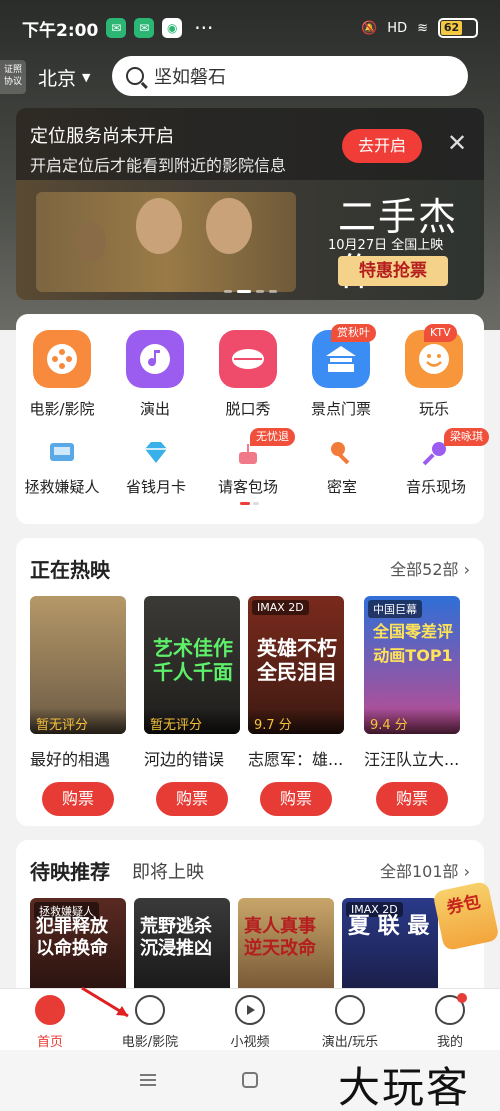 The height and width of the screenshot is (1111, 500). Describe the element at coordinates (248, 359) in the screenshot. I see `lips-icon` at that location.